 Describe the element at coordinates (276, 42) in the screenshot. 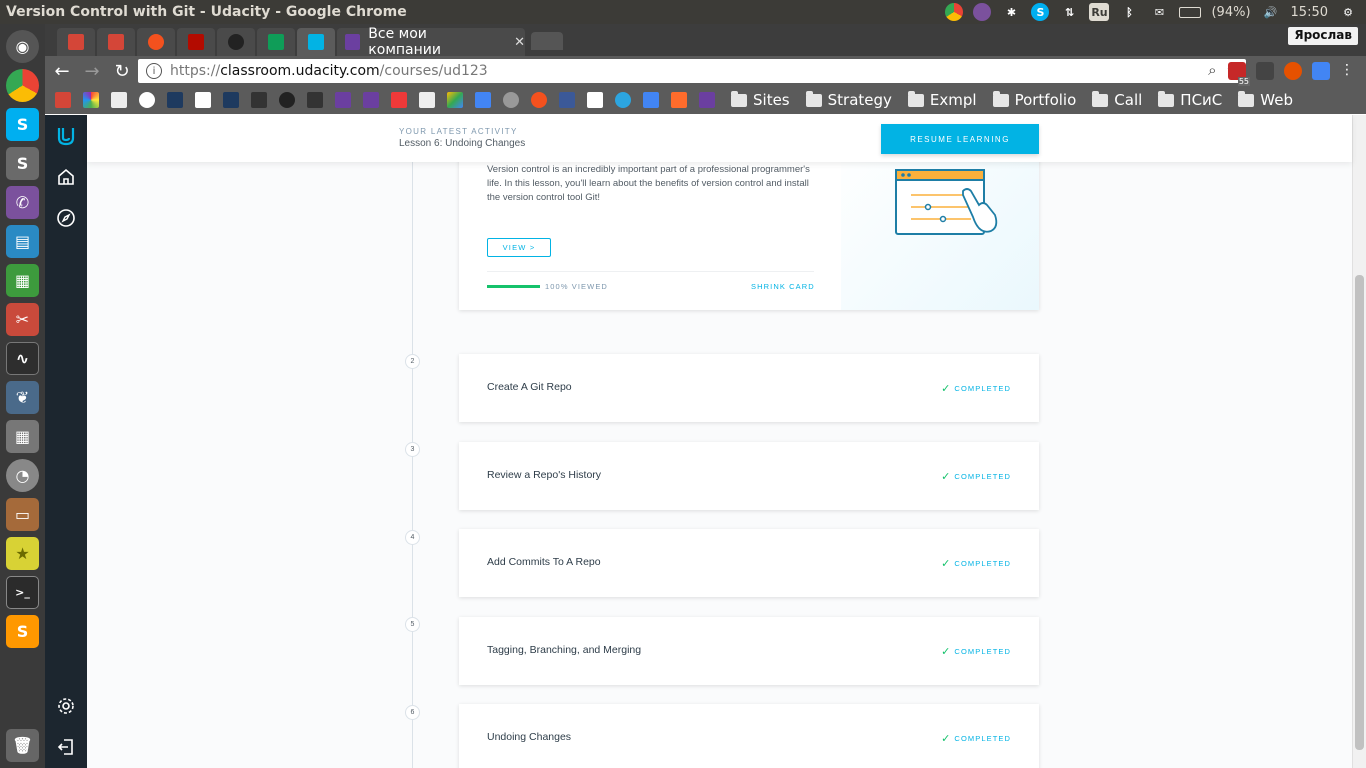

I see `tab-sheets` at that location.